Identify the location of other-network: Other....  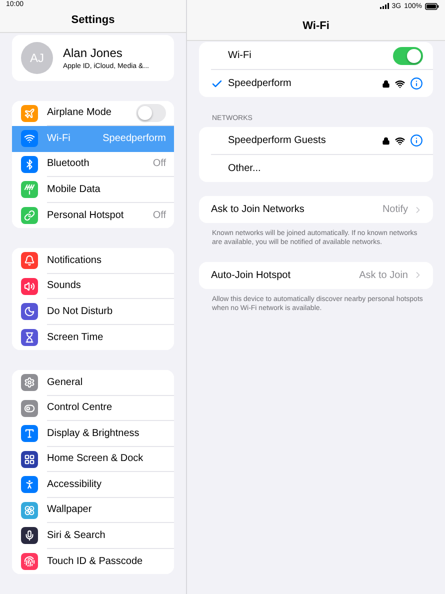
(325, 168).